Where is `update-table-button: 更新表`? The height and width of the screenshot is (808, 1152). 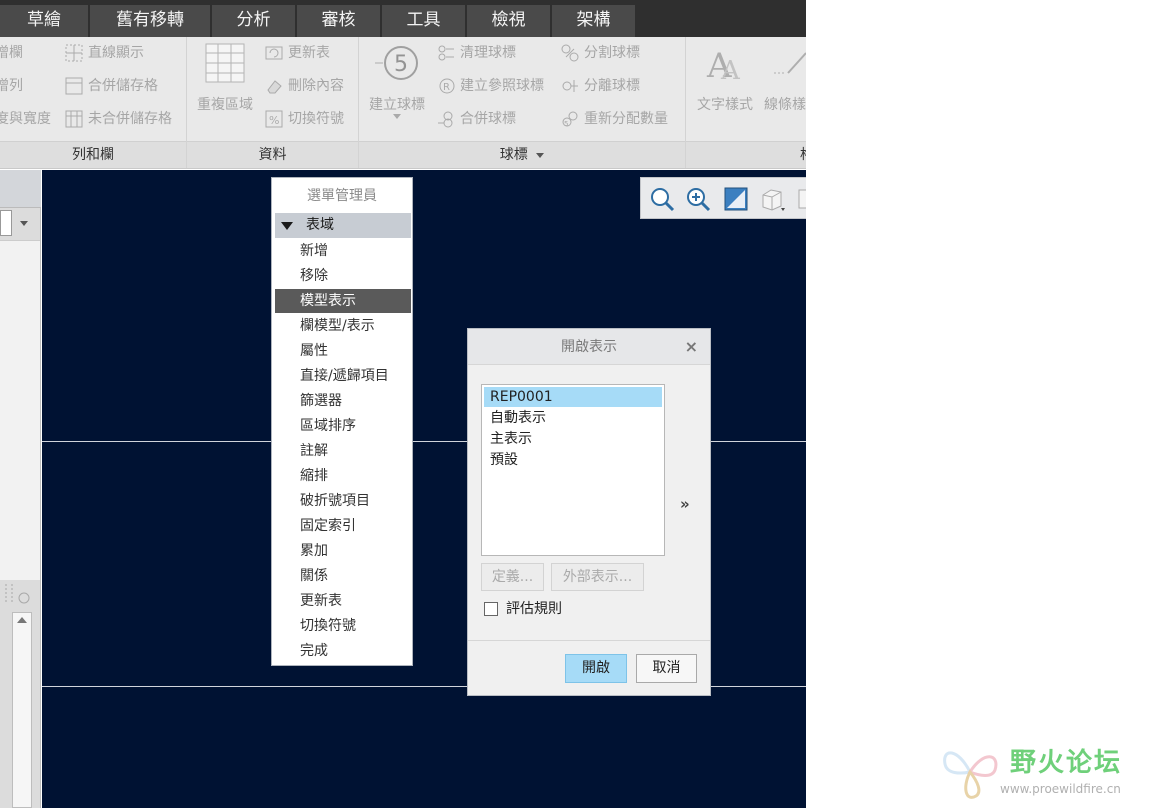 update-table-button: 更新表 is located at coordinates (297, 53).